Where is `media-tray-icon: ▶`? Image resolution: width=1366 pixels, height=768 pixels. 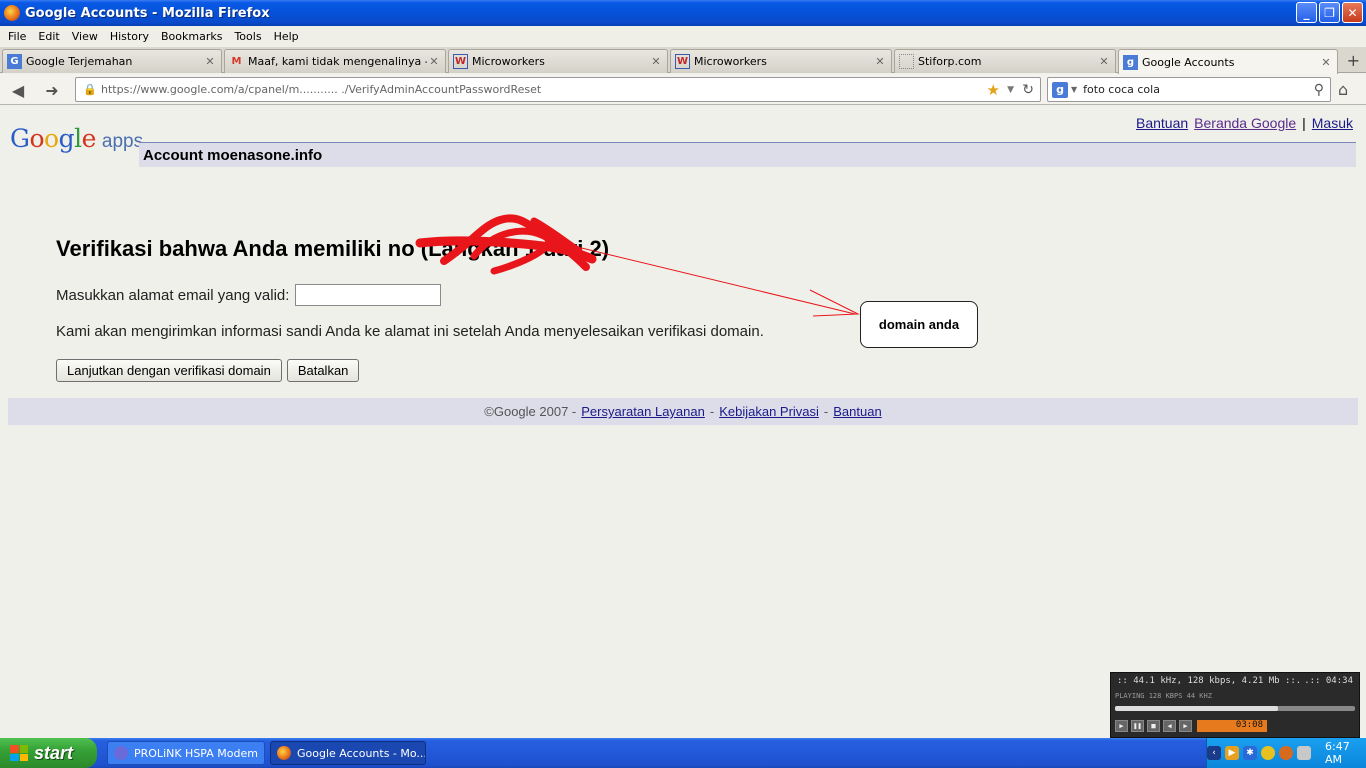
media-tray-icon: ▶ is located at coordinates (1232, 753).